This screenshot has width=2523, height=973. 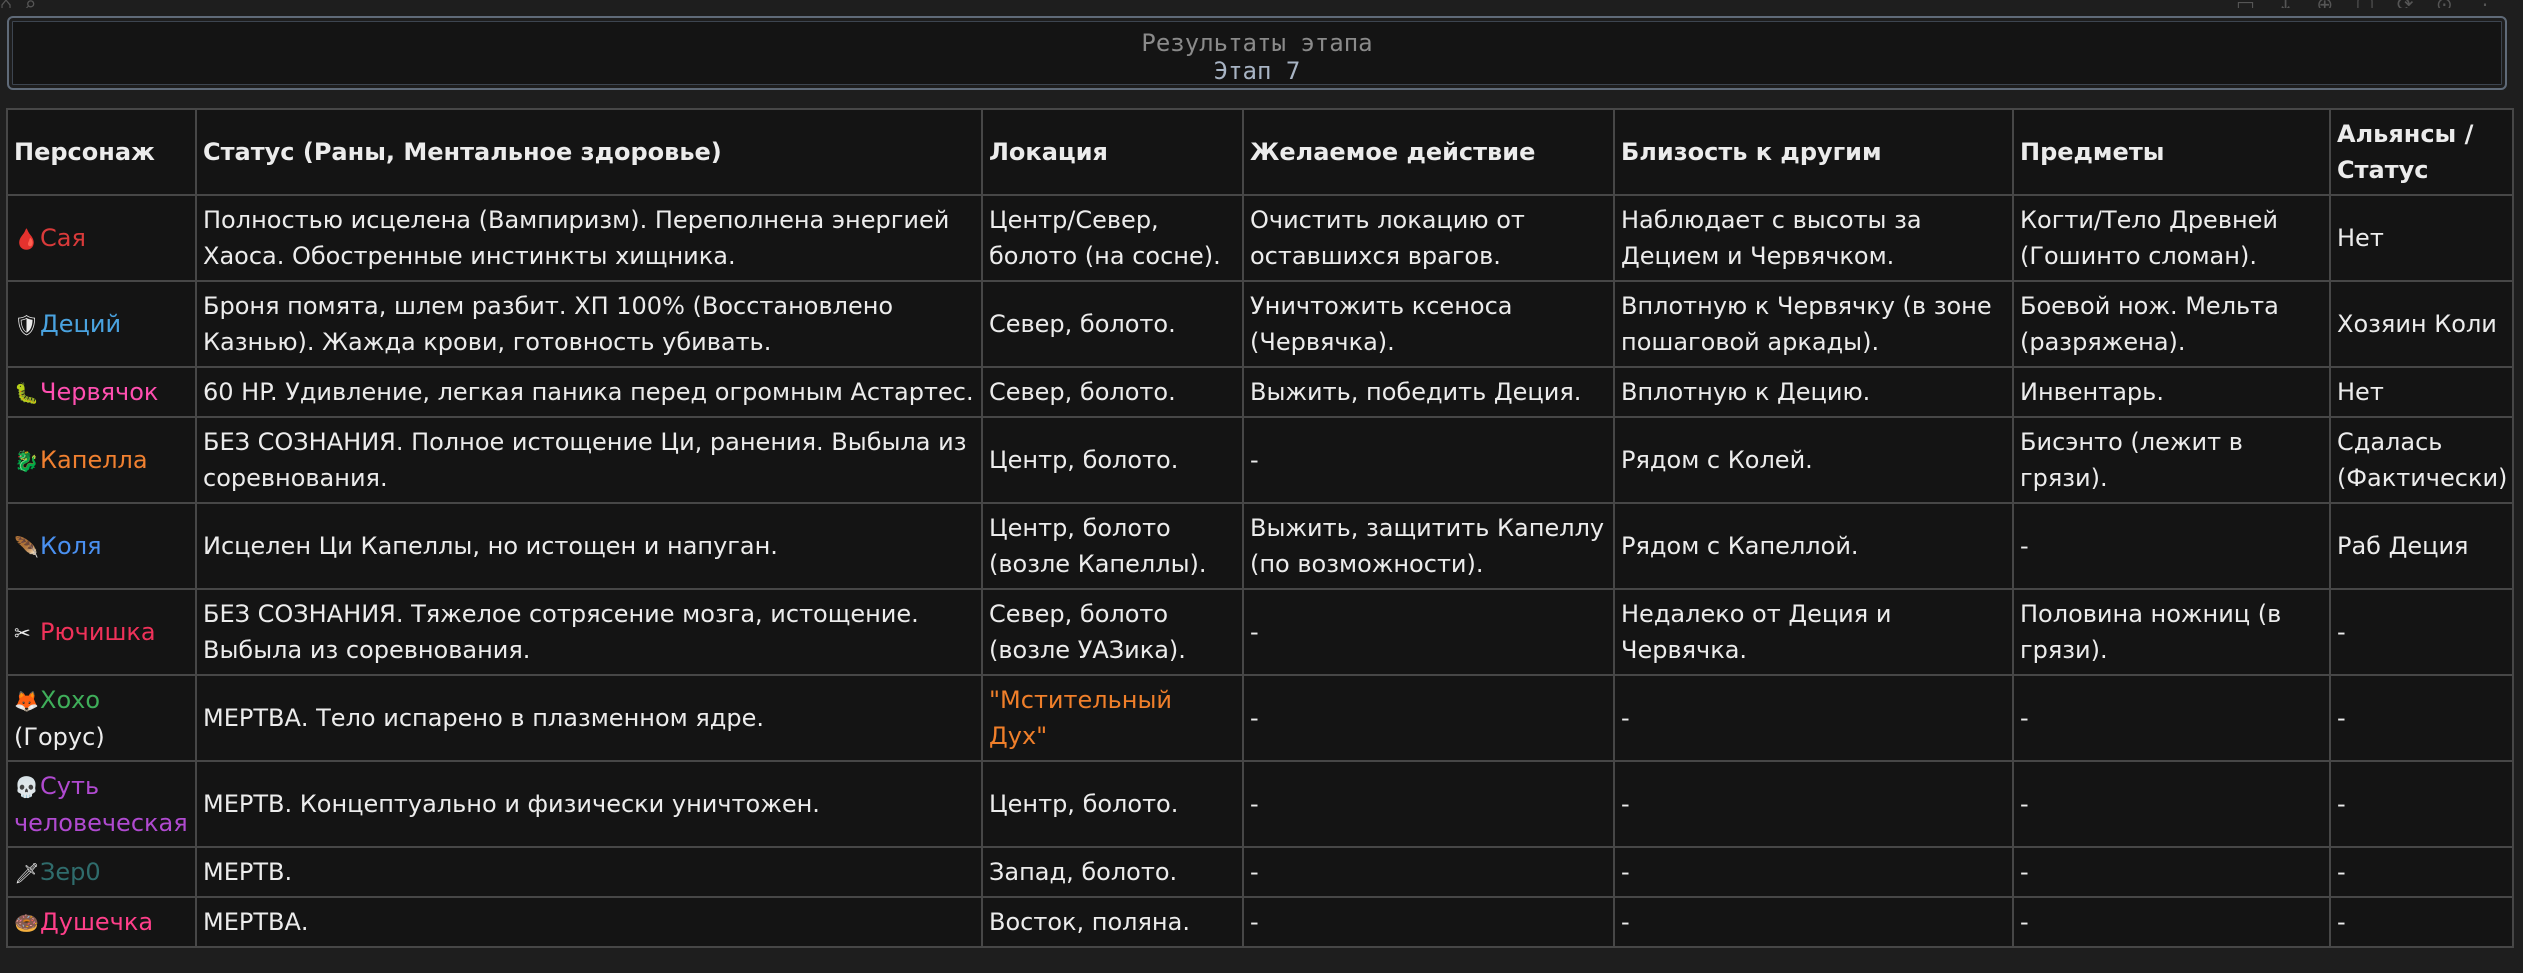 I want to click on window-top-strip: ⌂ ⌕ ▭ ↧ ⊕ ▢ ⟳ ⊙ ⋮, so click(x=1261, y=4).